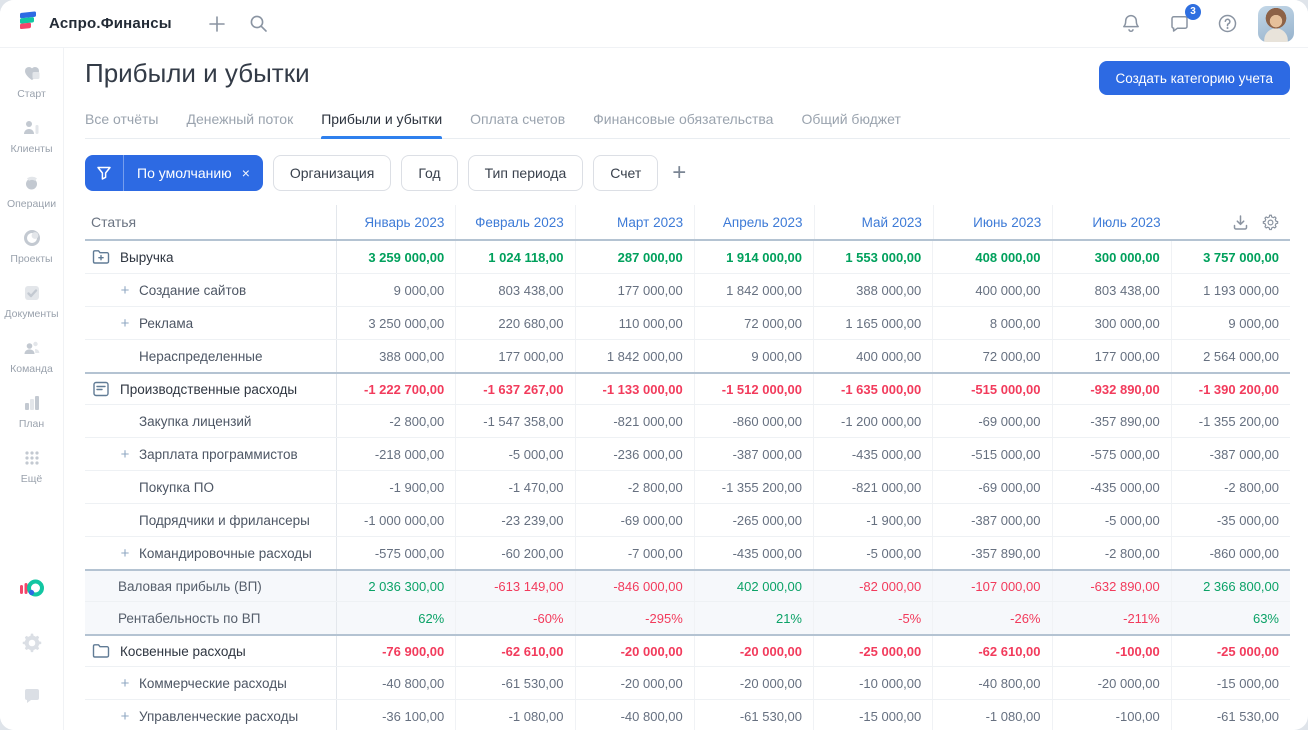  I want to click on value-cell: -40 800,00, so click(634, 715).